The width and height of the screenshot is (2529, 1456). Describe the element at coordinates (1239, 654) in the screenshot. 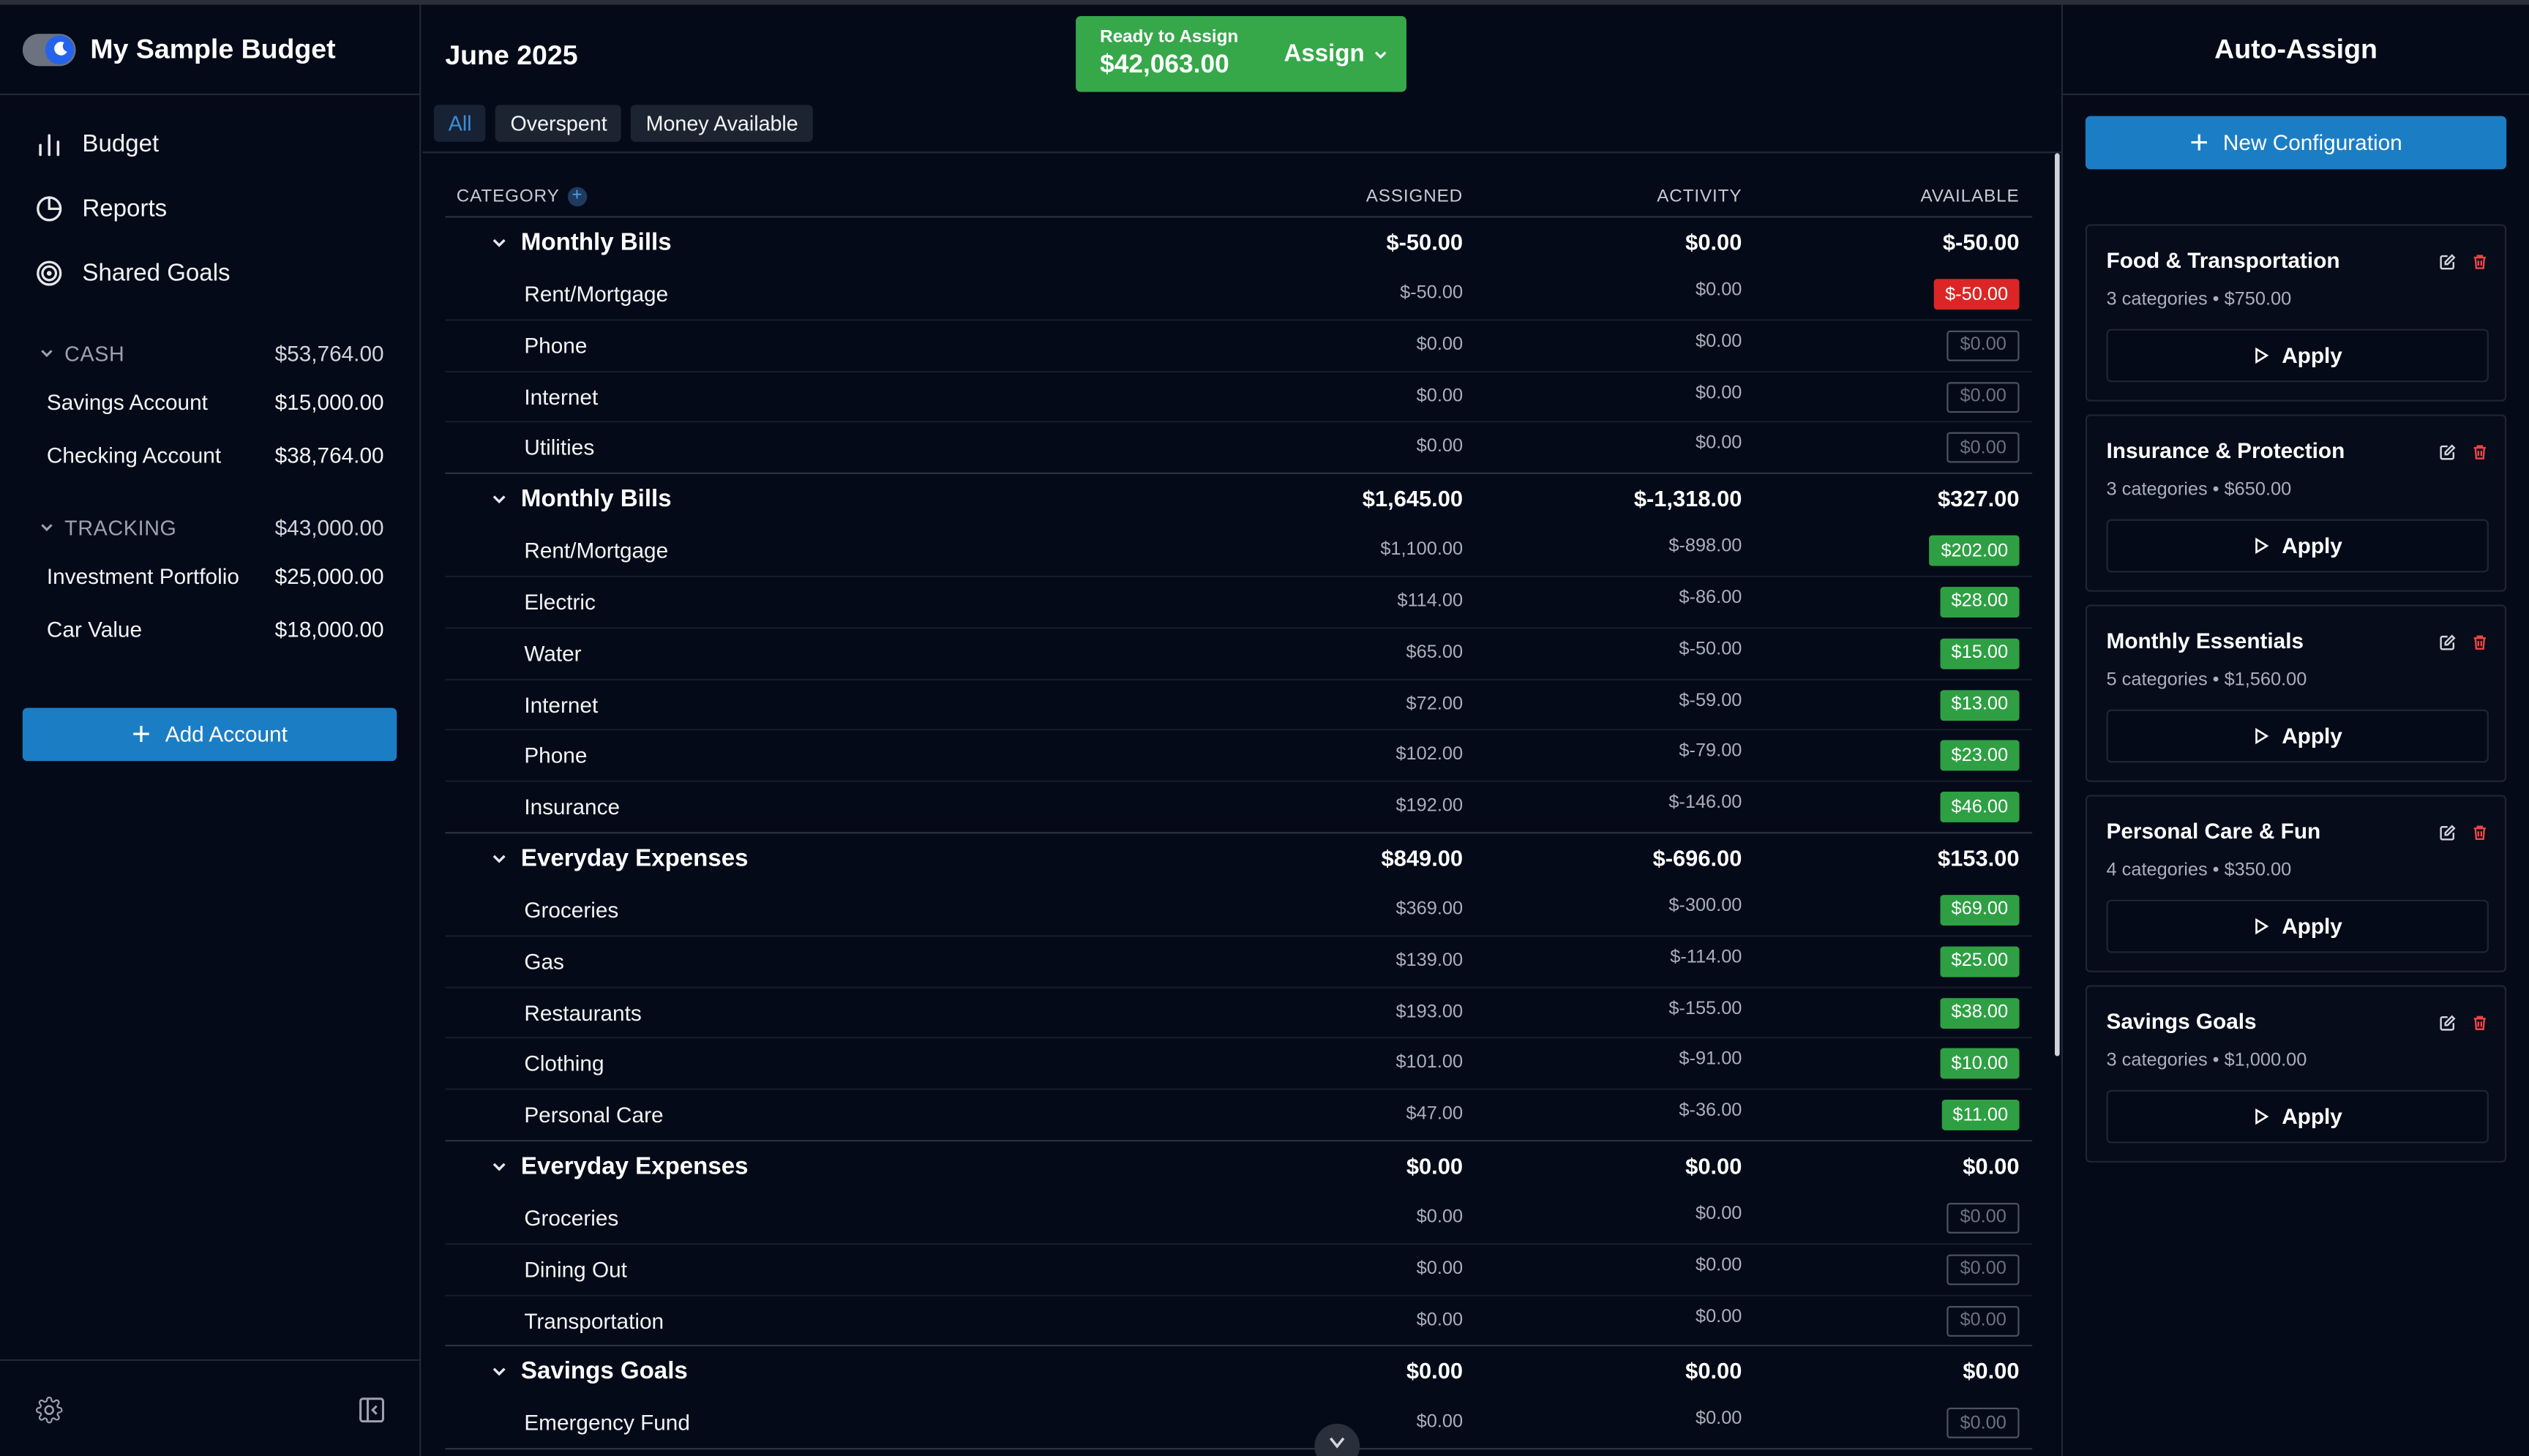

I see `category-row: Water $65.00 $-50.00 $15.00` at that location.